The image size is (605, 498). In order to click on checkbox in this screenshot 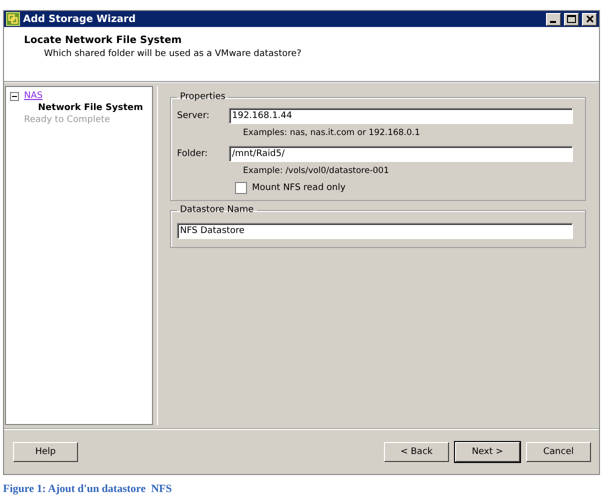, I will do `click(241, 188)`.